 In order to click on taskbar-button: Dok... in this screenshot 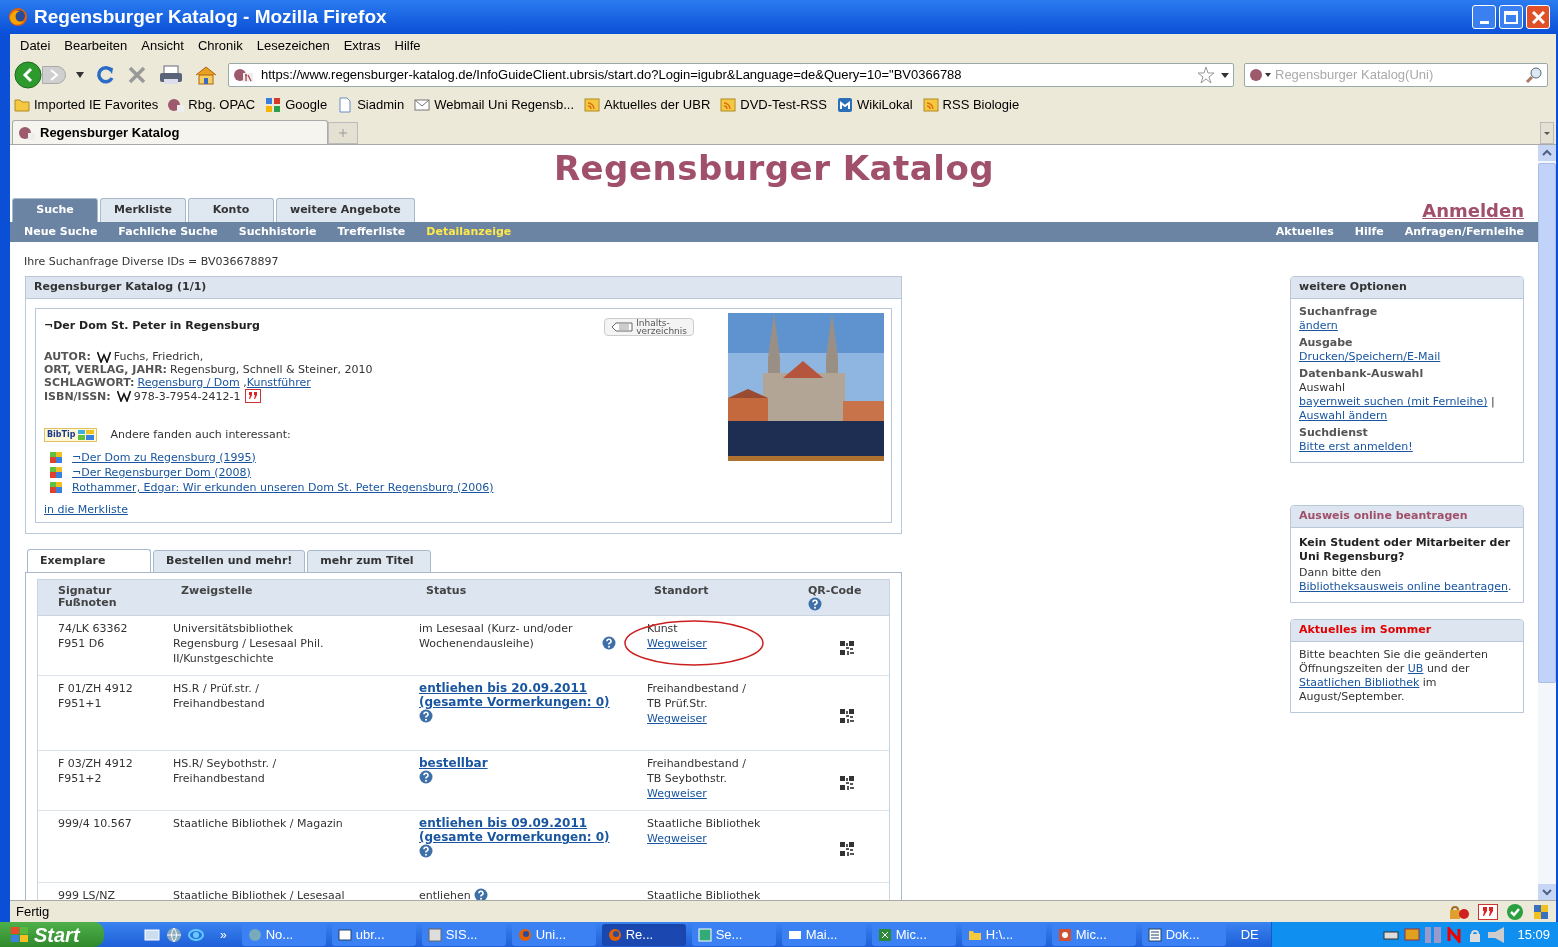, I will do `click(1183, 934)`.